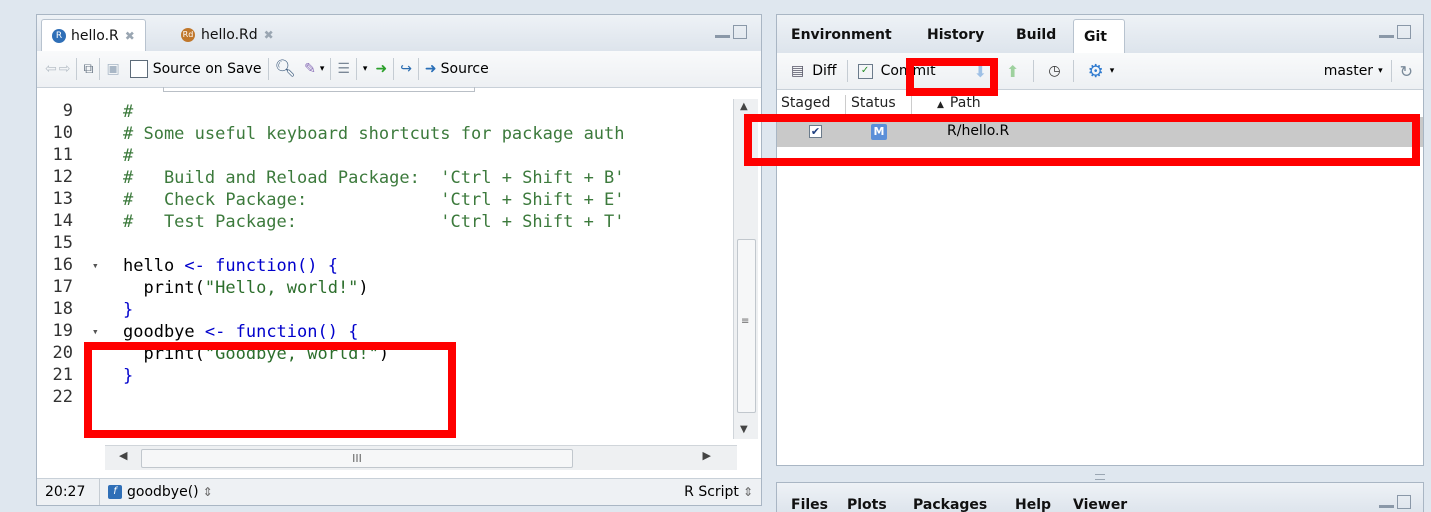 The width and height of the screenshot is (1431, 512). What do you see at coordinates (319, 89) in the screenshot?
I see `scrolled-line-fragment` at bounding box center [319, 89].